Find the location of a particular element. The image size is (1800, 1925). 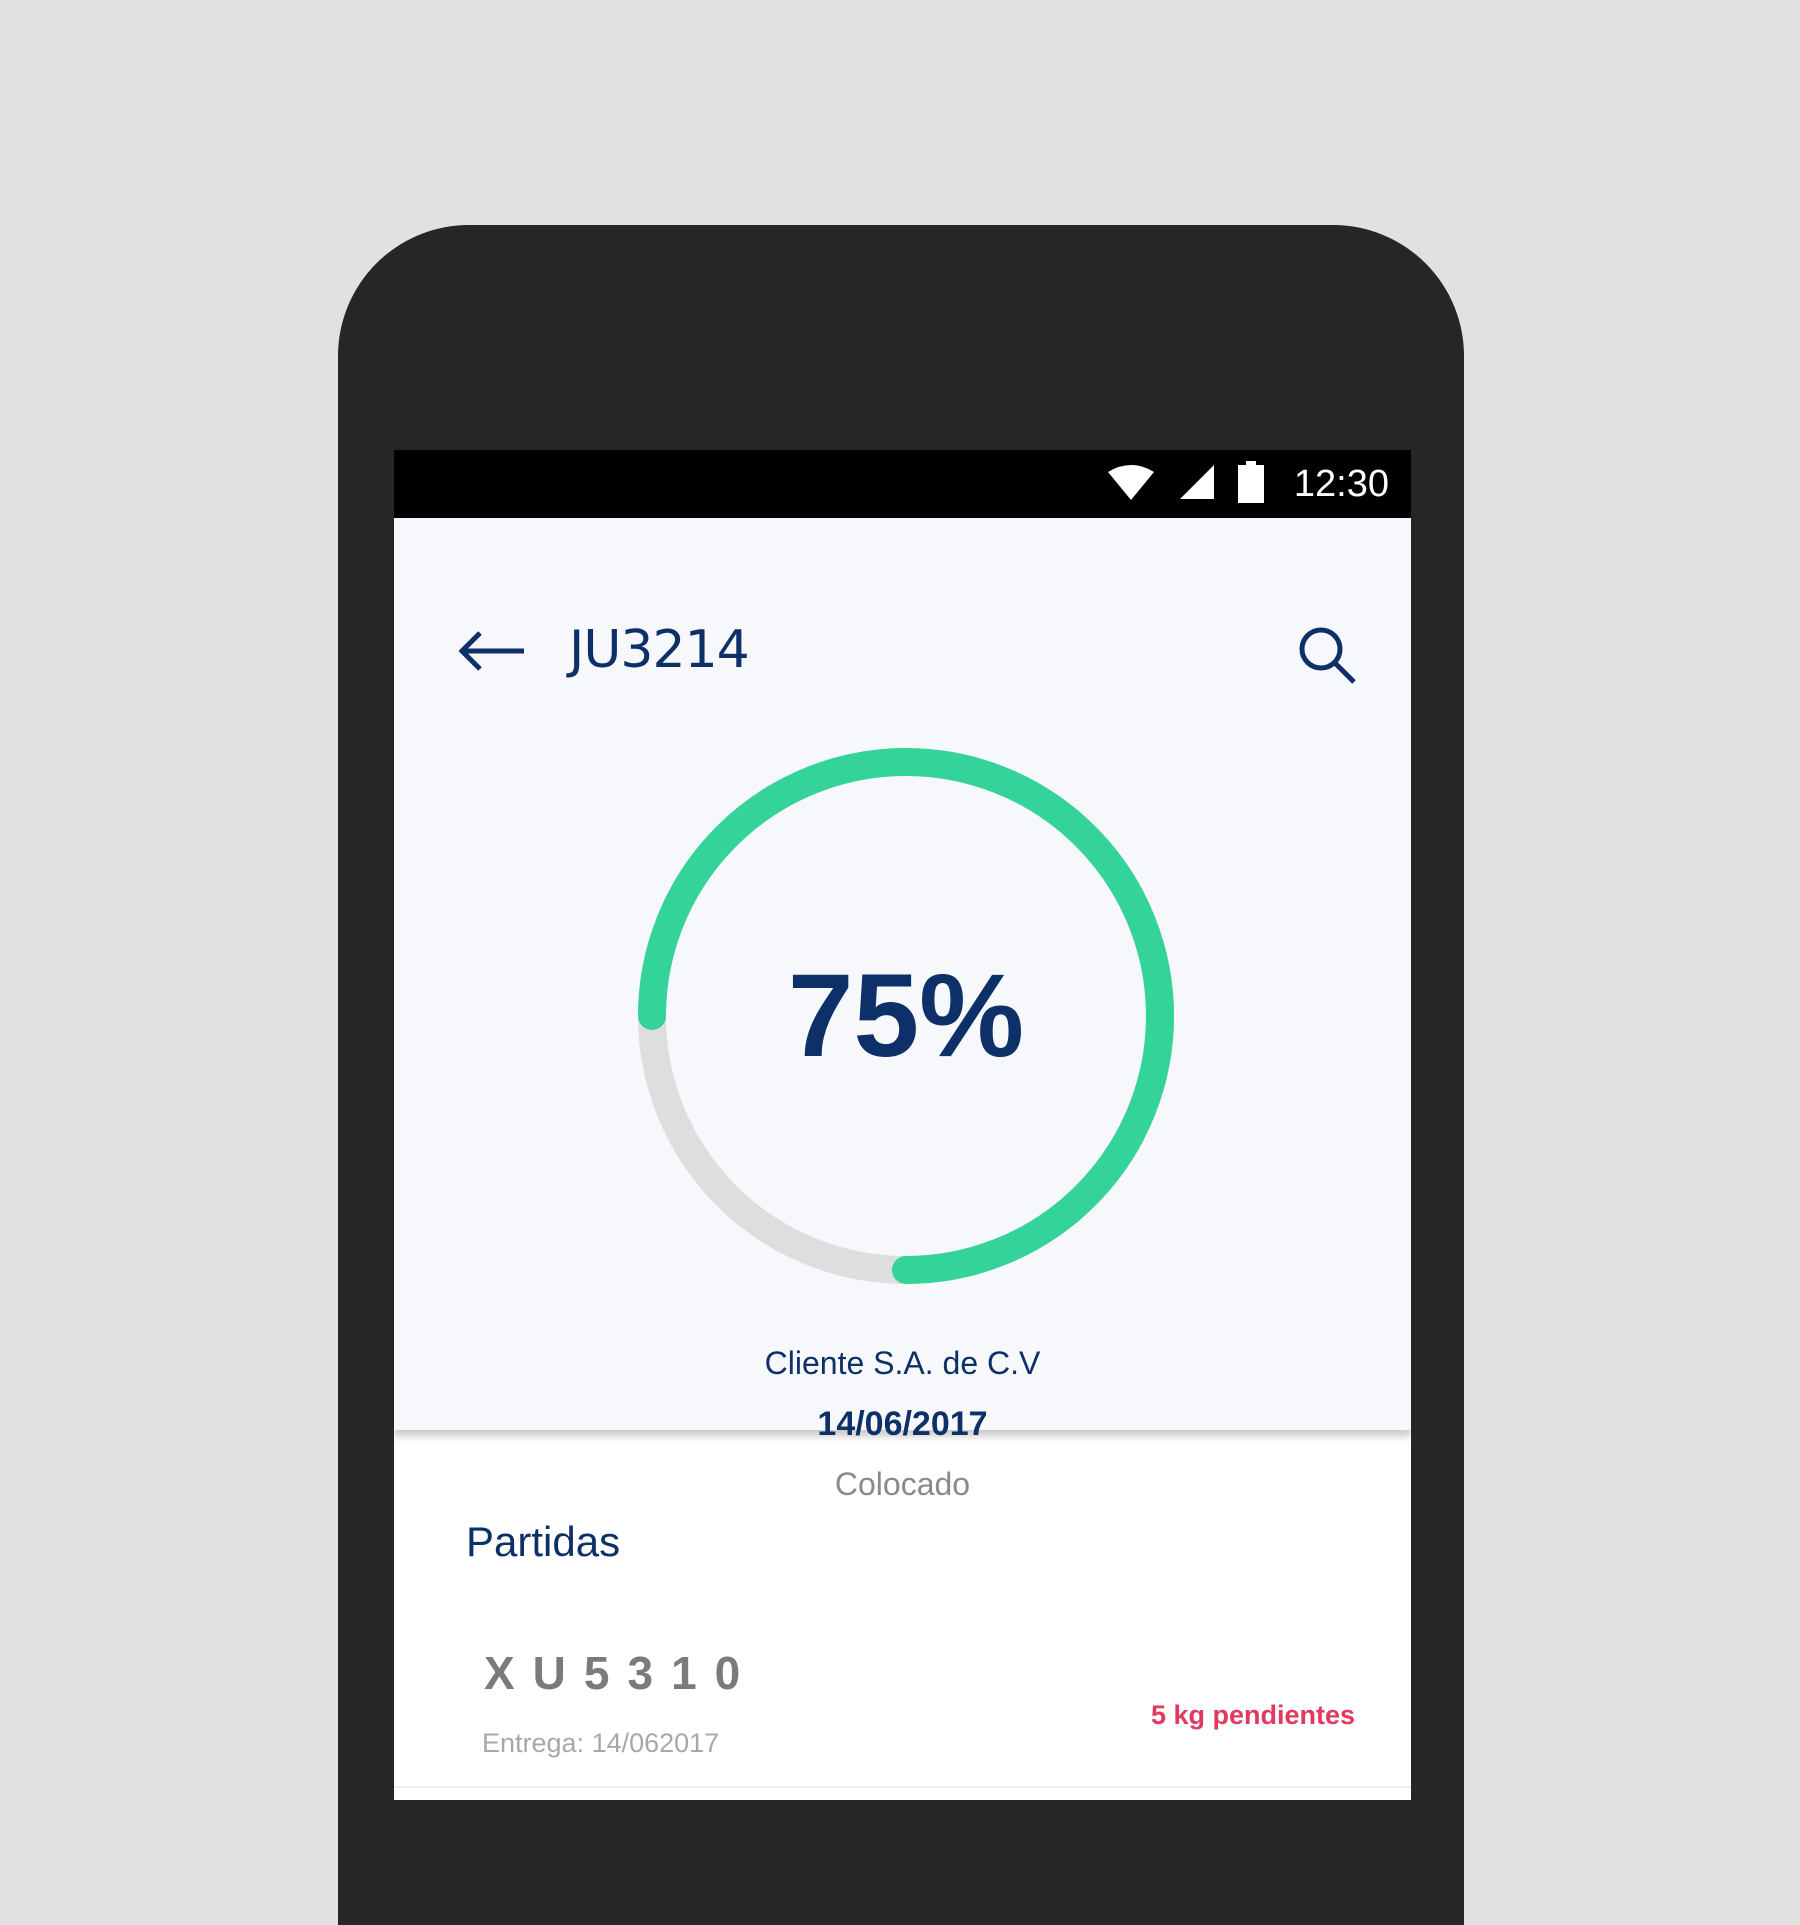

search-icon is located at coordinates (1327, 657).